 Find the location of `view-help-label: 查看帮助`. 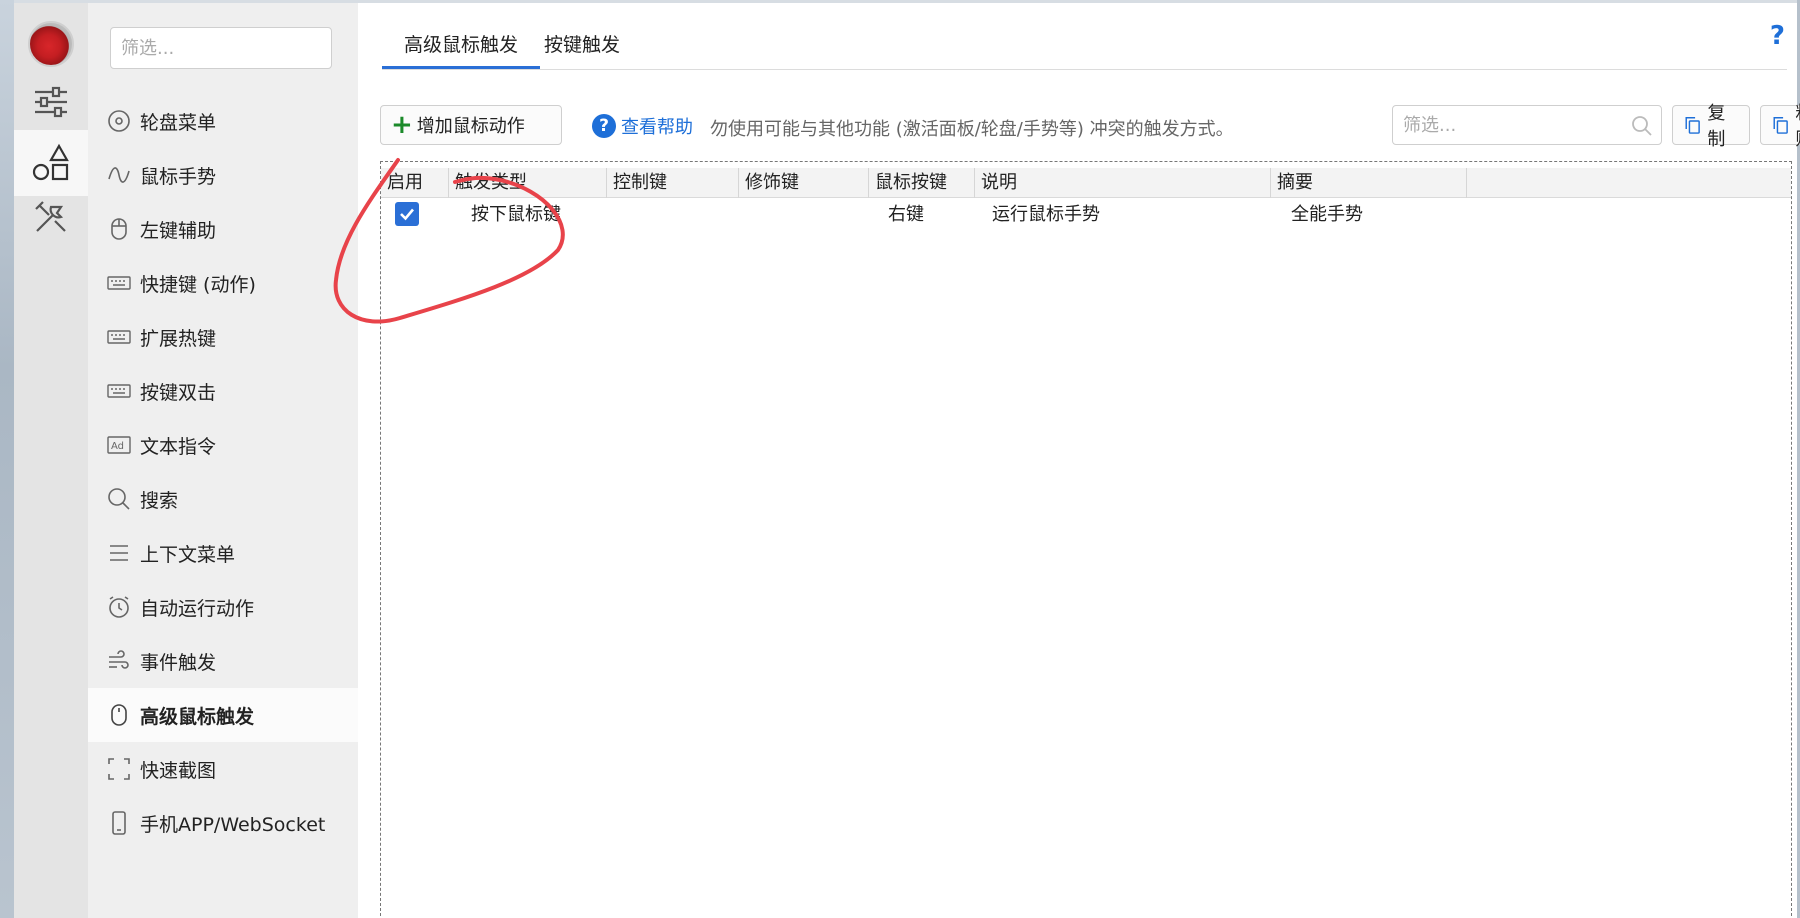

view-help-label: 查看帮助 is located at coordinates (657, 127).